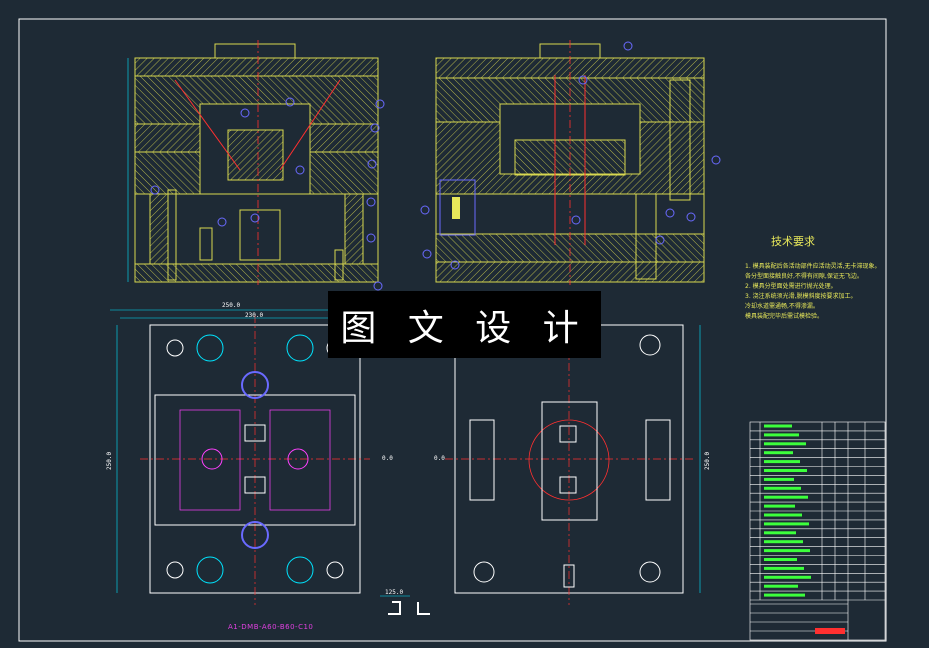 The width and height of the screenshot is (929, 648). Describe the element at coordinates (439, 458) in the screenshot. I see `dim-center-right: 0.0` at that location.